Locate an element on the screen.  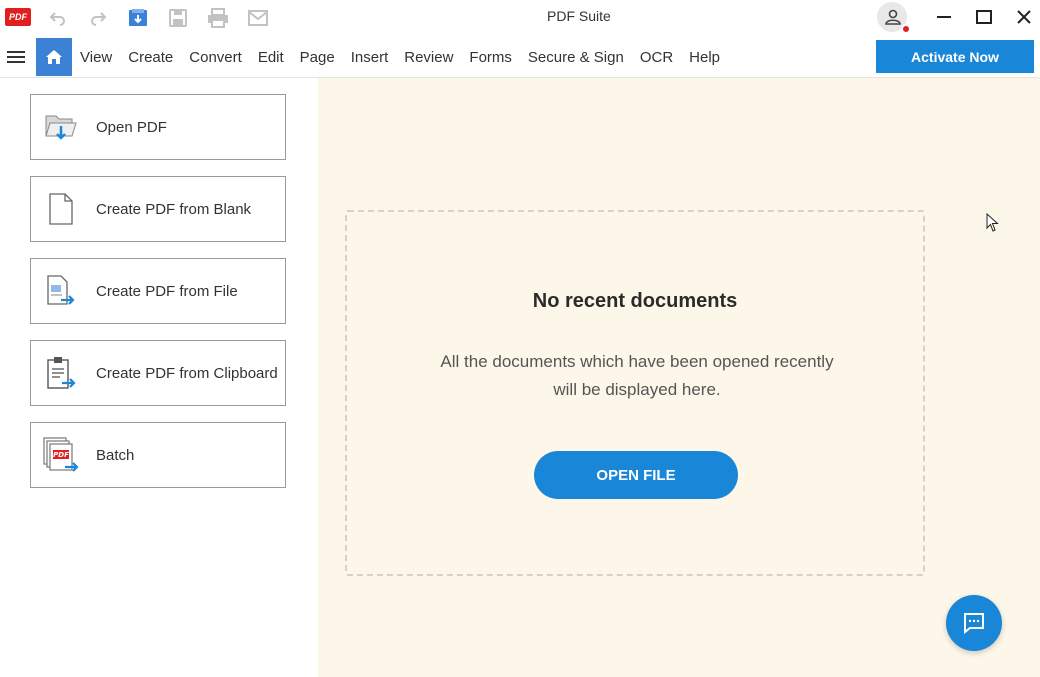
menu-forms: Forms is located at coordinates (490, 57).